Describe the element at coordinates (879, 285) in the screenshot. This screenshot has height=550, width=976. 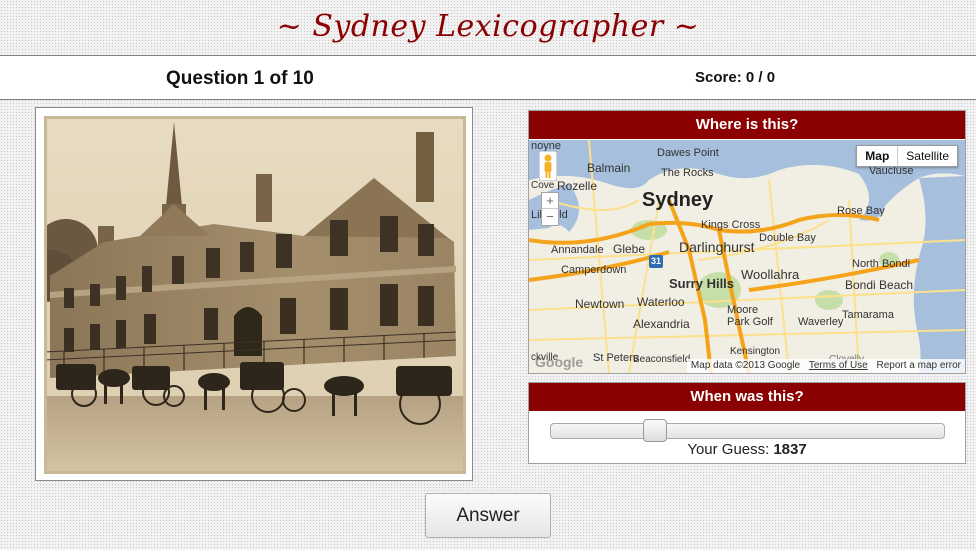
I see `map-label: Bondi Beach` at that location.